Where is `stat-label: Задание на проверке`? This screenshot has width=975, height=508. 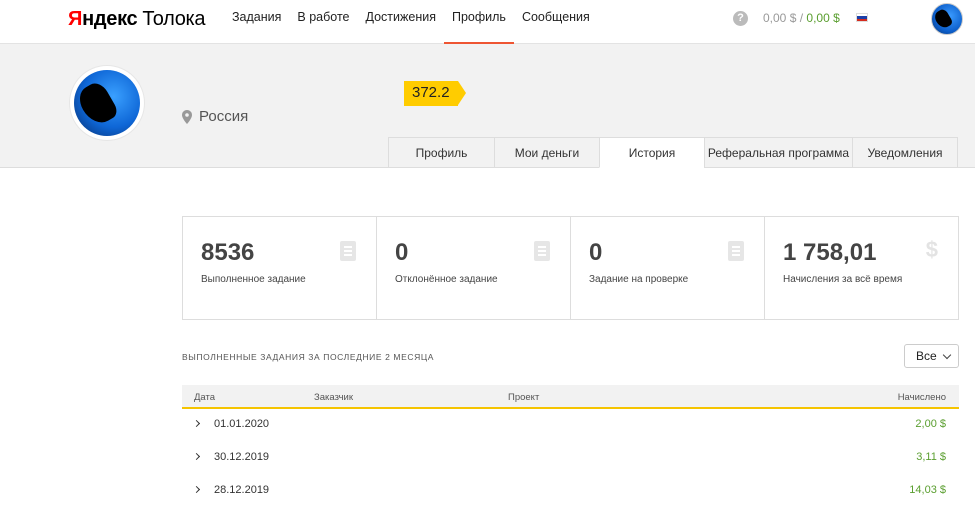 stat-label: Задание на проверке is located at coordinates (639, 279).